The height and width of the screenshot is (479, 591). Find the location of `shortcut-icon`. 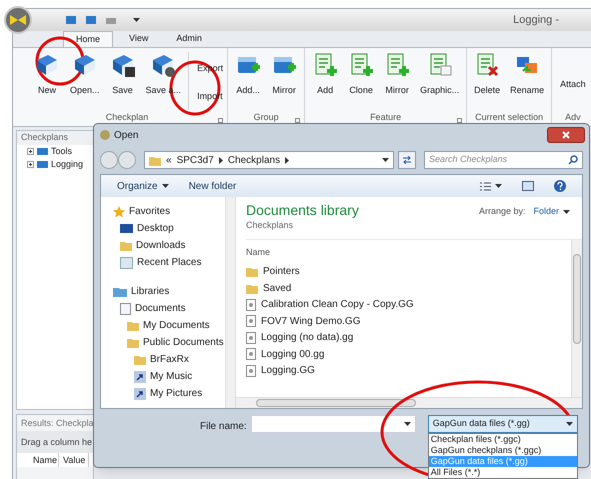

shortcut-icon is located at coordinates (140, 376).